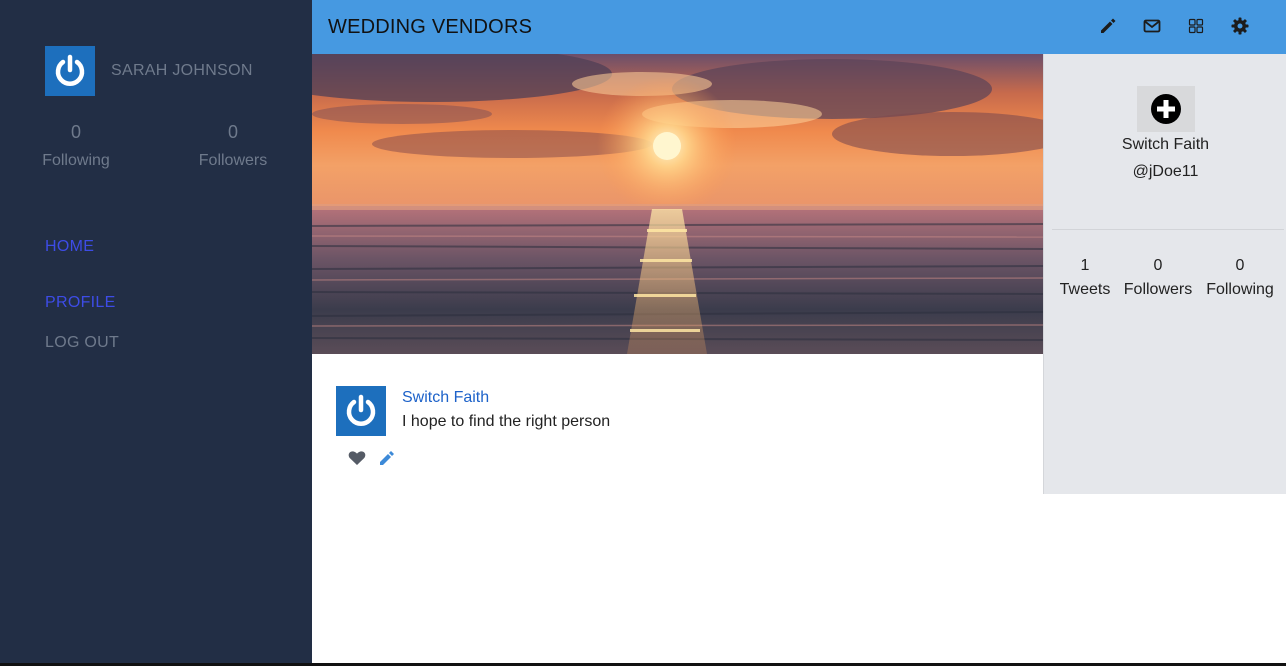 The image size is (1286, 666). I want to click on page-title: WEDDING VENDORS, so click(430, 27).